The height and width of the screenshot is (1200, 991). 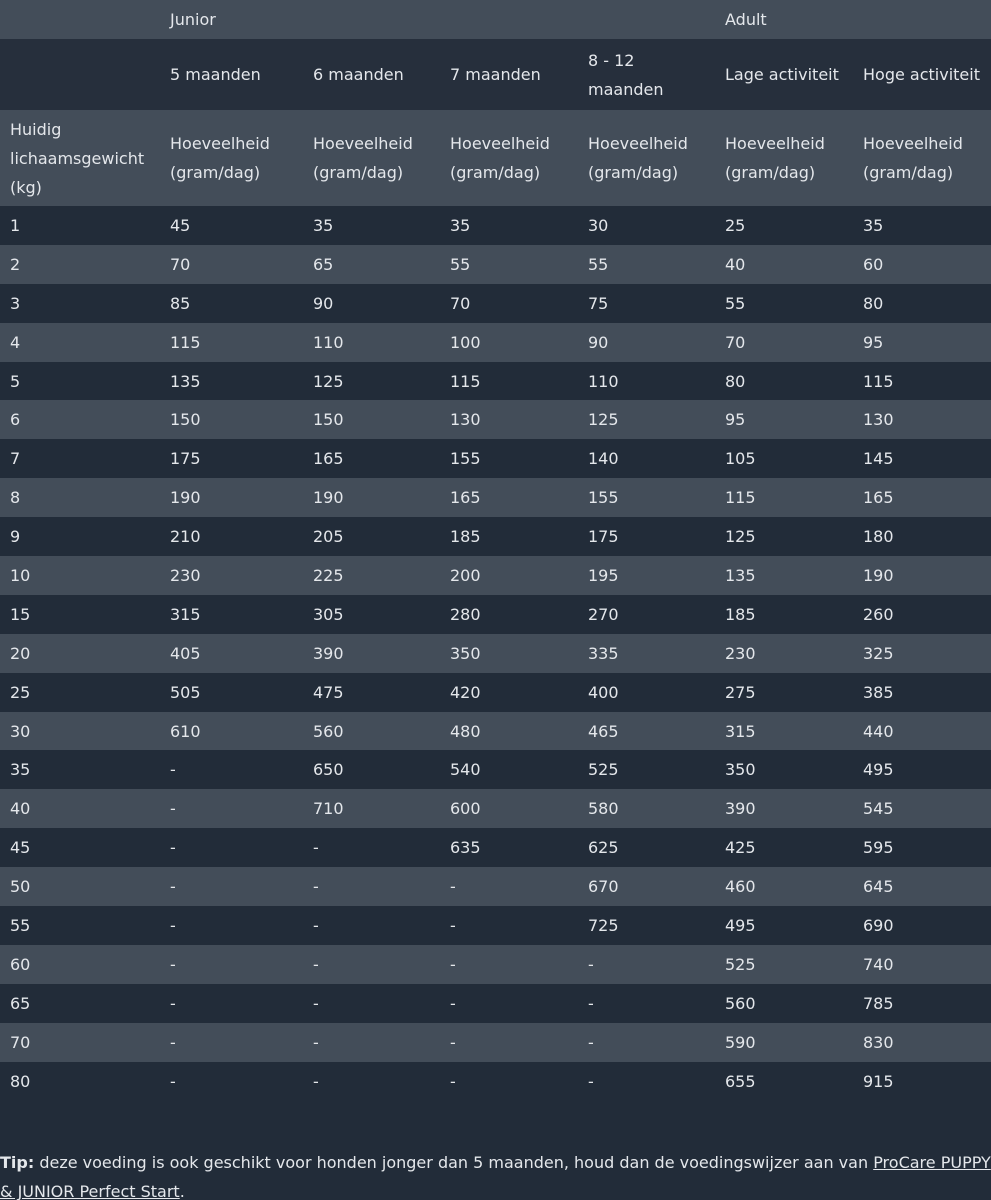 I want to click on table-row-cell: 830, so click(x=878, y=1042).